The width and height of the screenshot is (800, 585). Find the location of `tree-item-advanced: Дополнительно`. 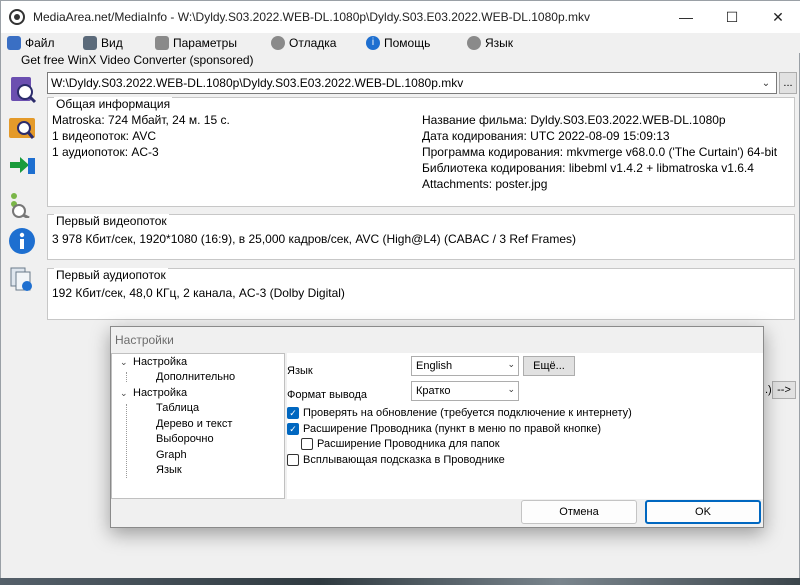

tree-item-advanced: Дополнительно is located at coordinates (195, 377).